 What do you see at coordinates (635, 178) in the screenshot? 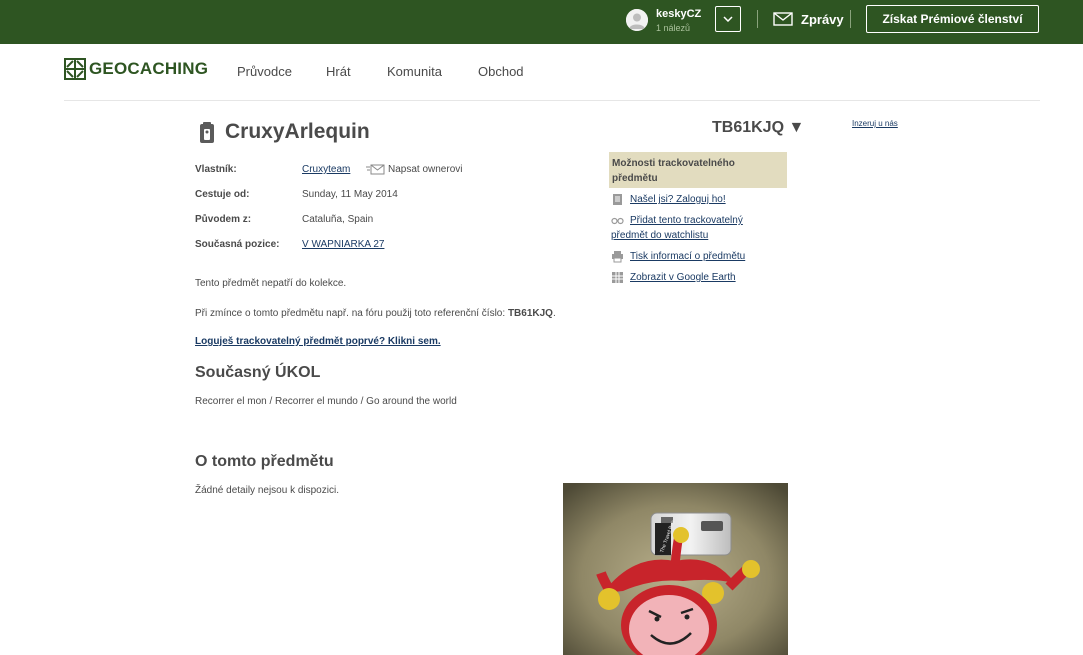
I see `options-title-line-2: předmětu` at bounding box center [635, 178].